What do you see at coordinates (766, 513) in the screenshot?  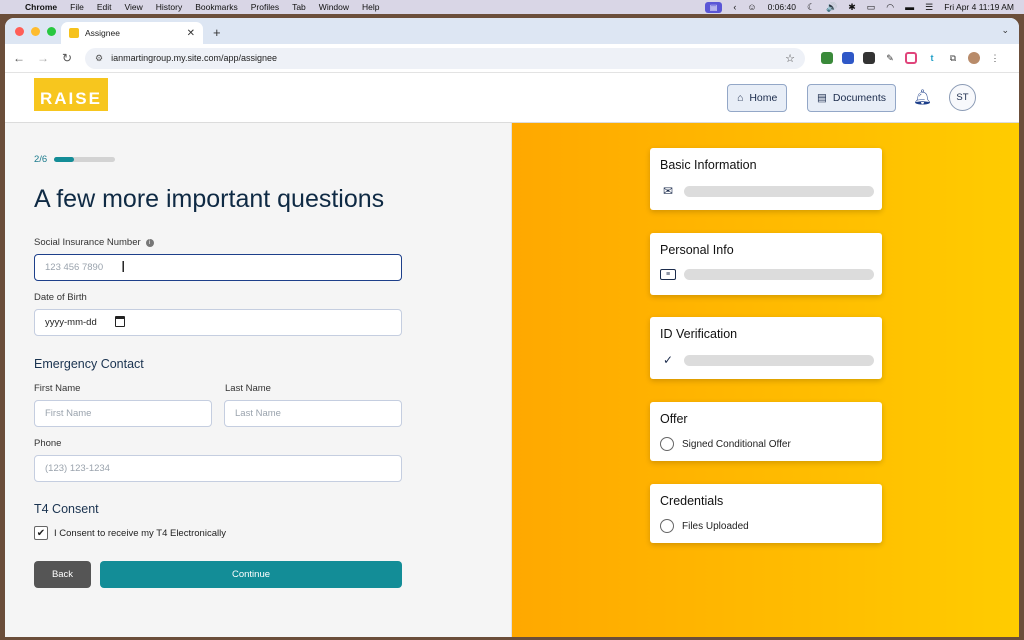 I see `card-credentials: Credentials Files Uploaded` at bounding box center [766, 513].